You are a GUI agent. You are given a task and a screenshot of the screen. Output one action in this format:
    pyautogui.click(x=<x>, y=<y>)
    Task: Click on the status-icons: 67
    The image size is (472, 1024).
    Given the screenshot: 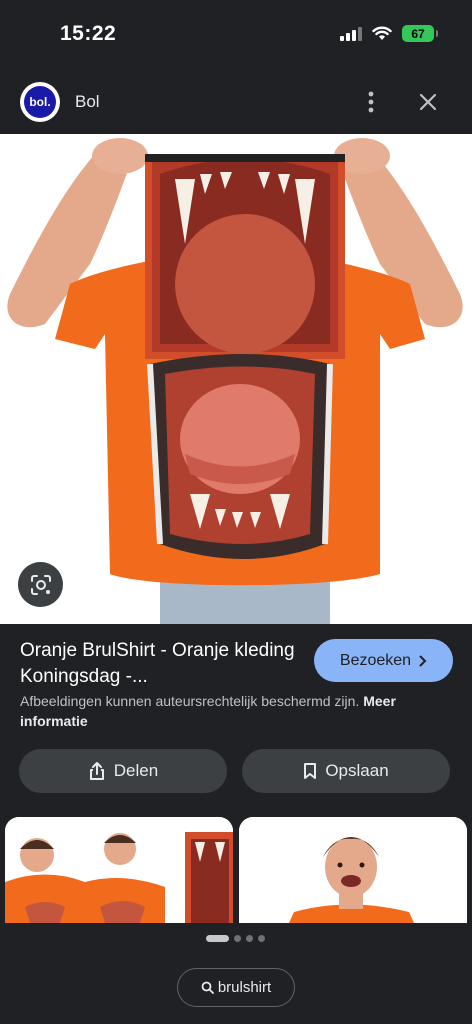 What is the action you would take?
    pyautogui.click(x=389, y=33)
    